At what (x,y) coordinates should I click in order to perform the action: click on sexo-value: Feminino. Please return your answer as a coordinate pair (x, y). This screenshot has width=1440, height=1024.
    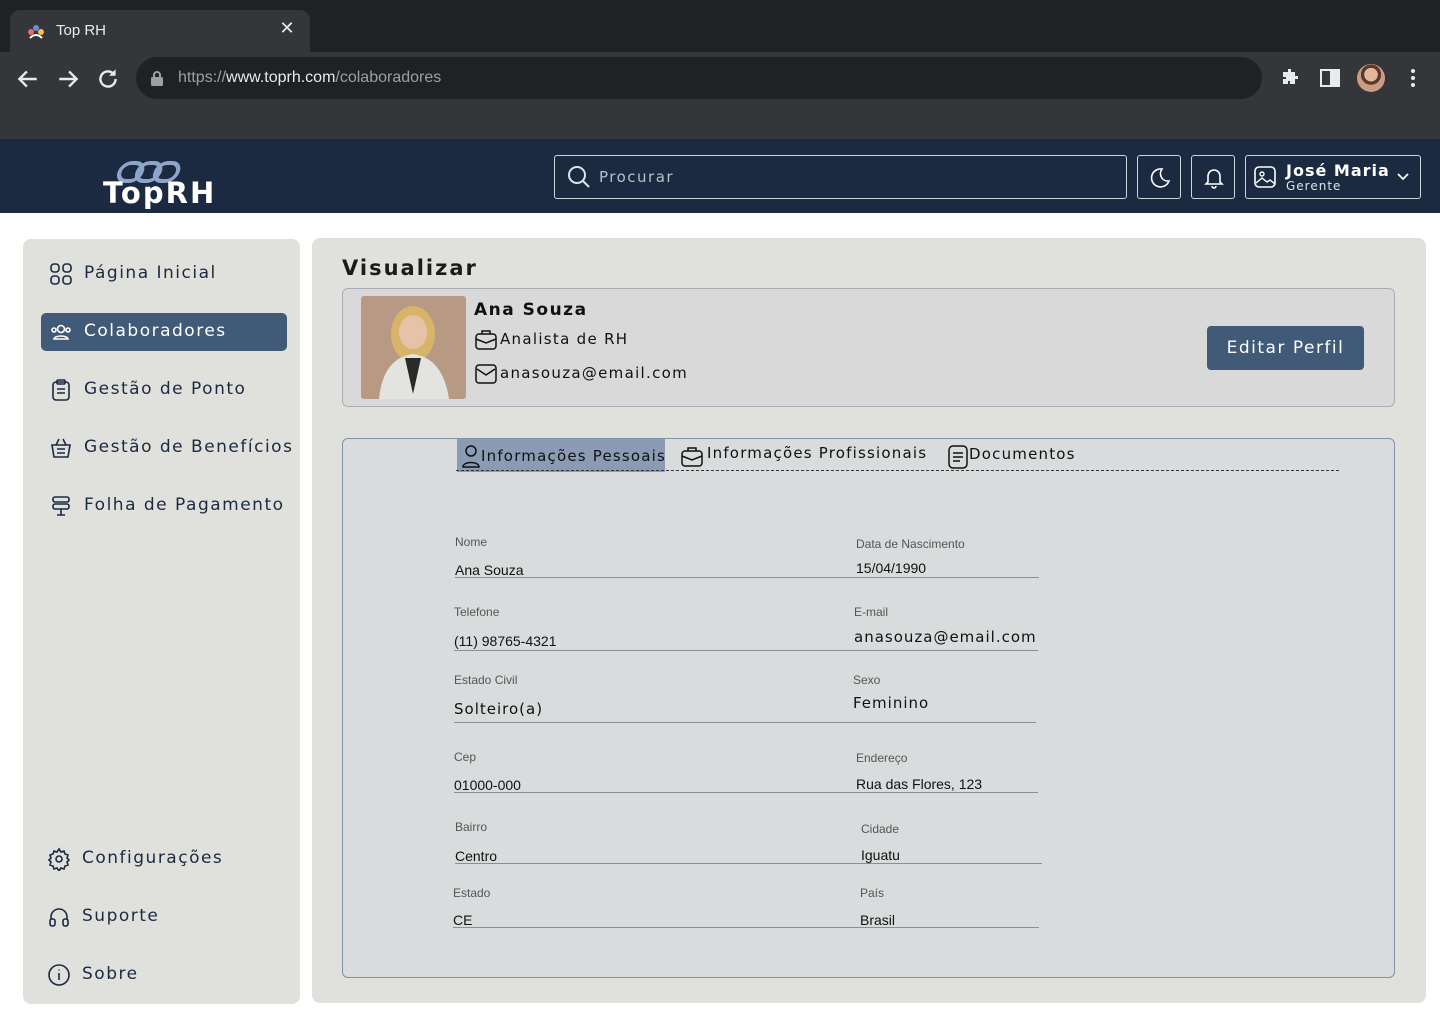
    Looking at the image, I should click on (891, 703).